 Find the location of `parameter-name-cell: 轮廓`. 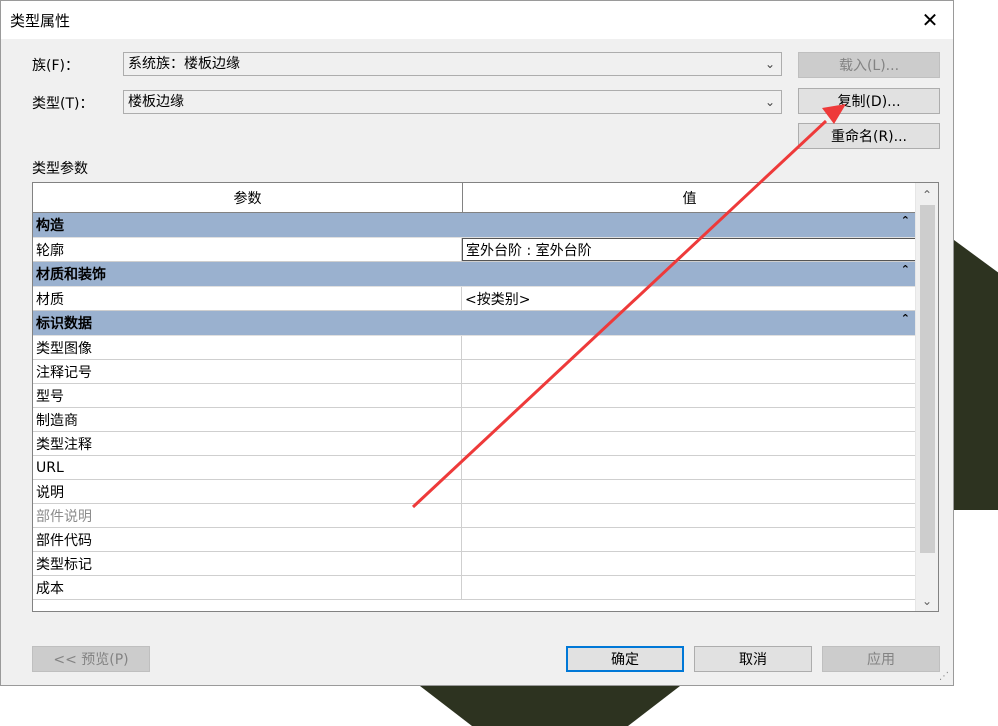

parameter-name-cell: 轮廓 is located at coordinates (247, 249).